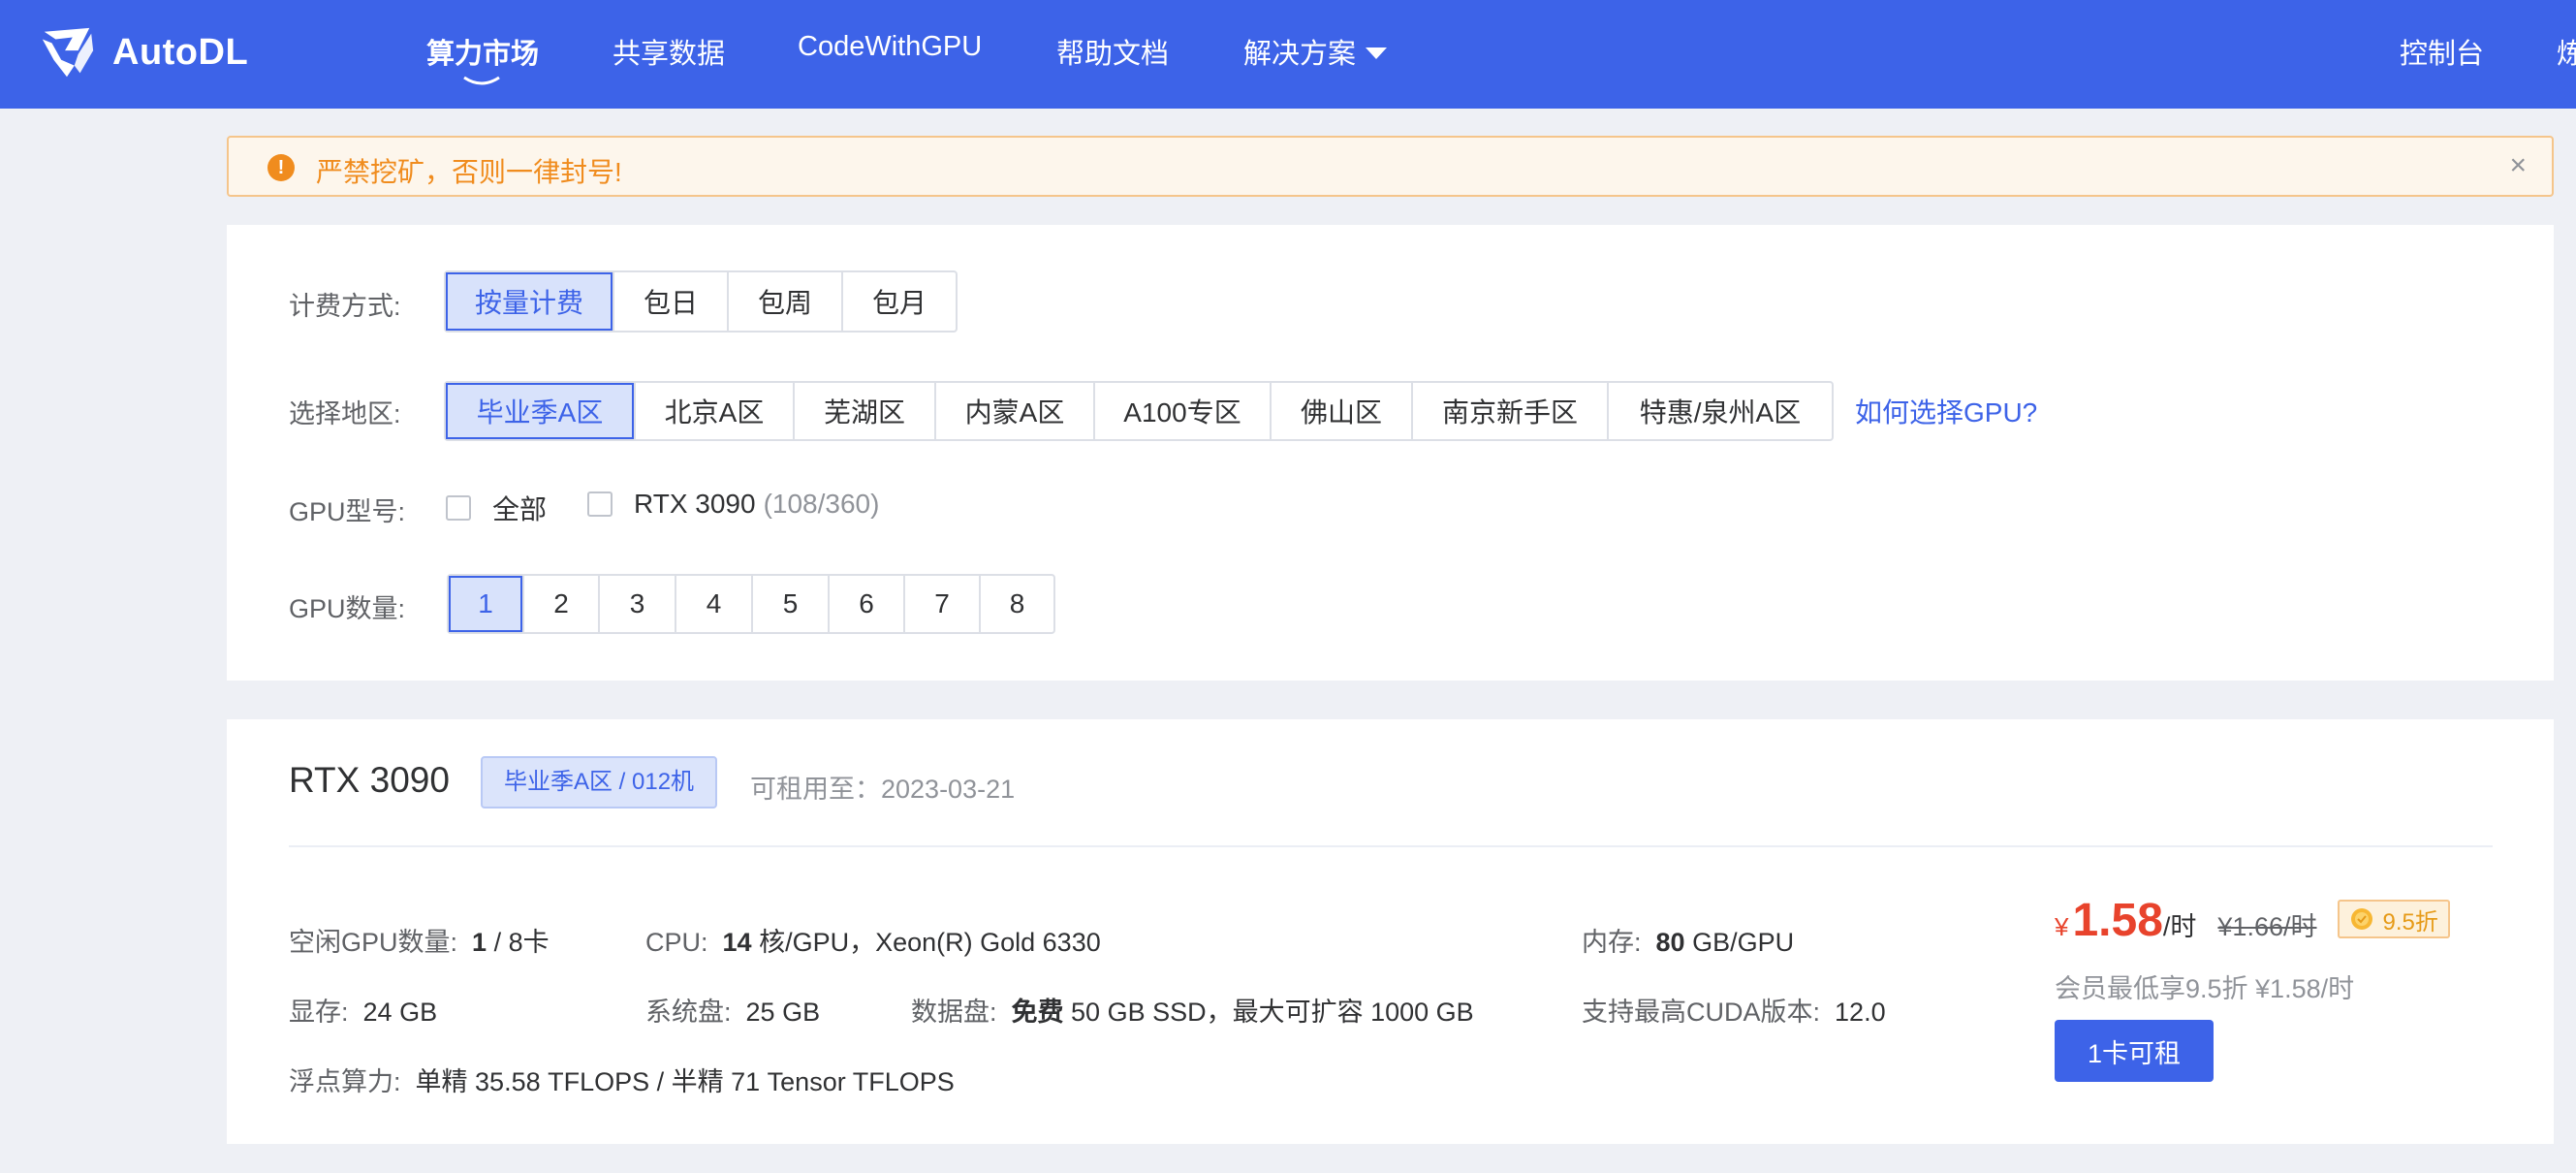  I want to click on spec-cuda: 支持最高CUDA版本: 12.0, so click(1734, 1010).